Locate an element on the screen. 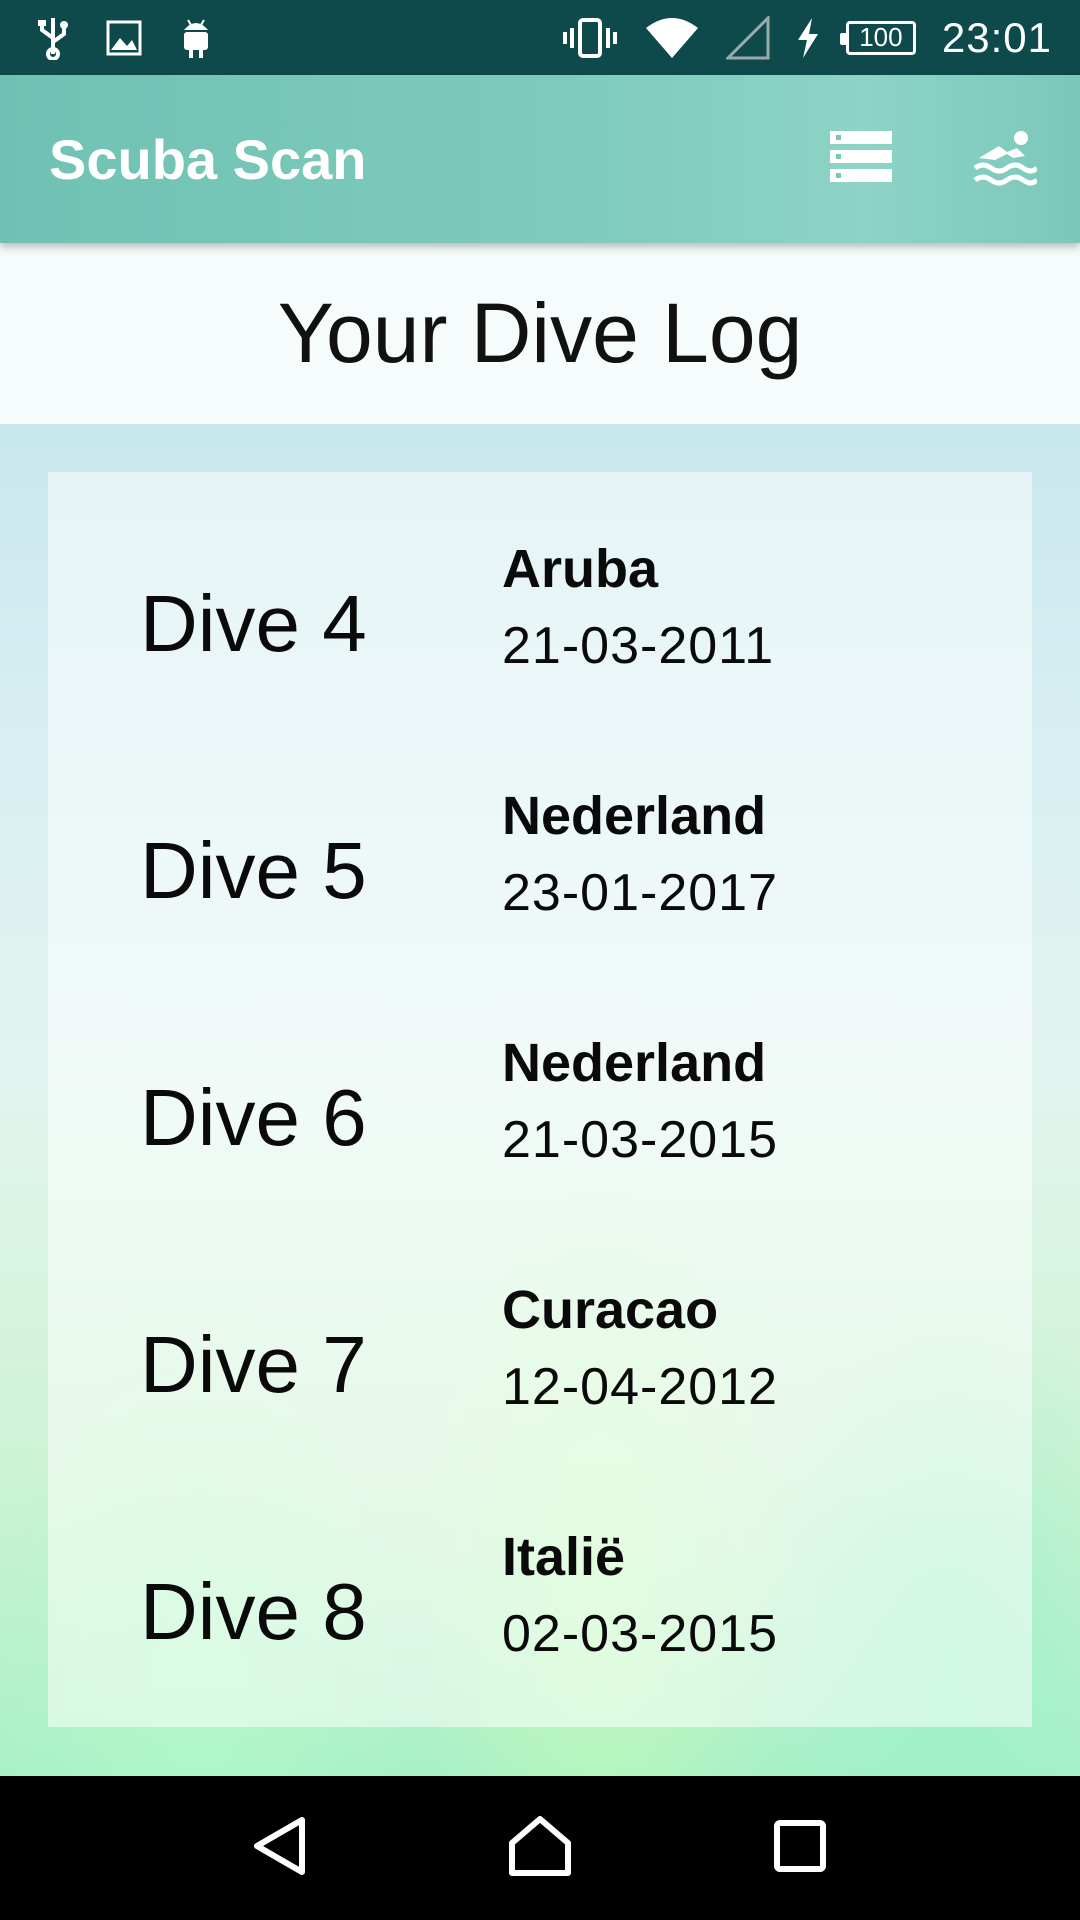  home-button is located at coordinates (540, 1848).